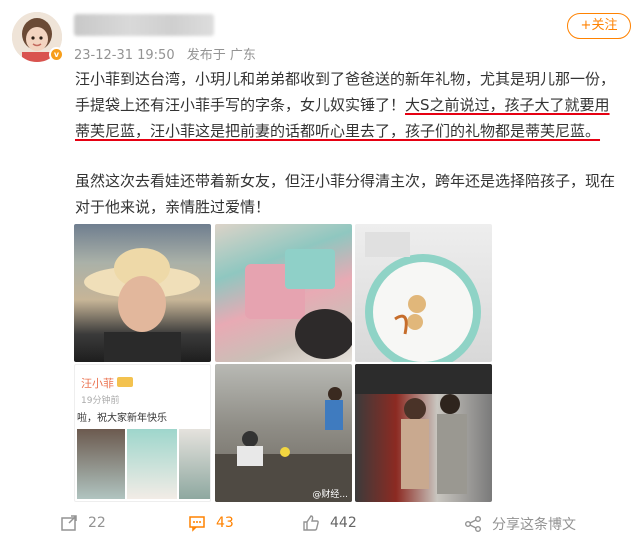 Image resolution: width=640 pixels, height=546 pixels. I want to click on embedded-username: 汪小菲, so click(97, 383).